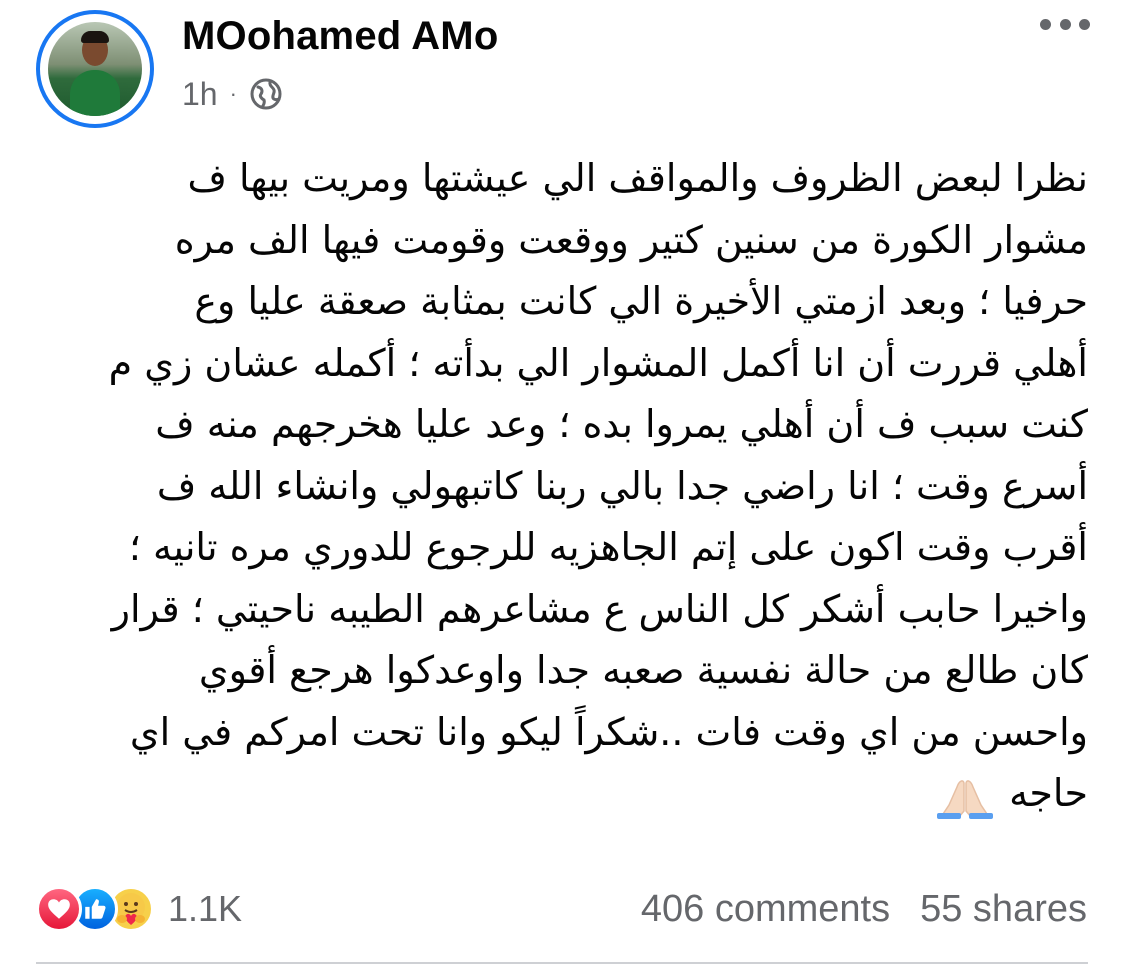 The image size is (1125, 974). Describe the element at coordinates (205, 909) in the screenshot. I see `reaction-count: 1.1K` at that location.